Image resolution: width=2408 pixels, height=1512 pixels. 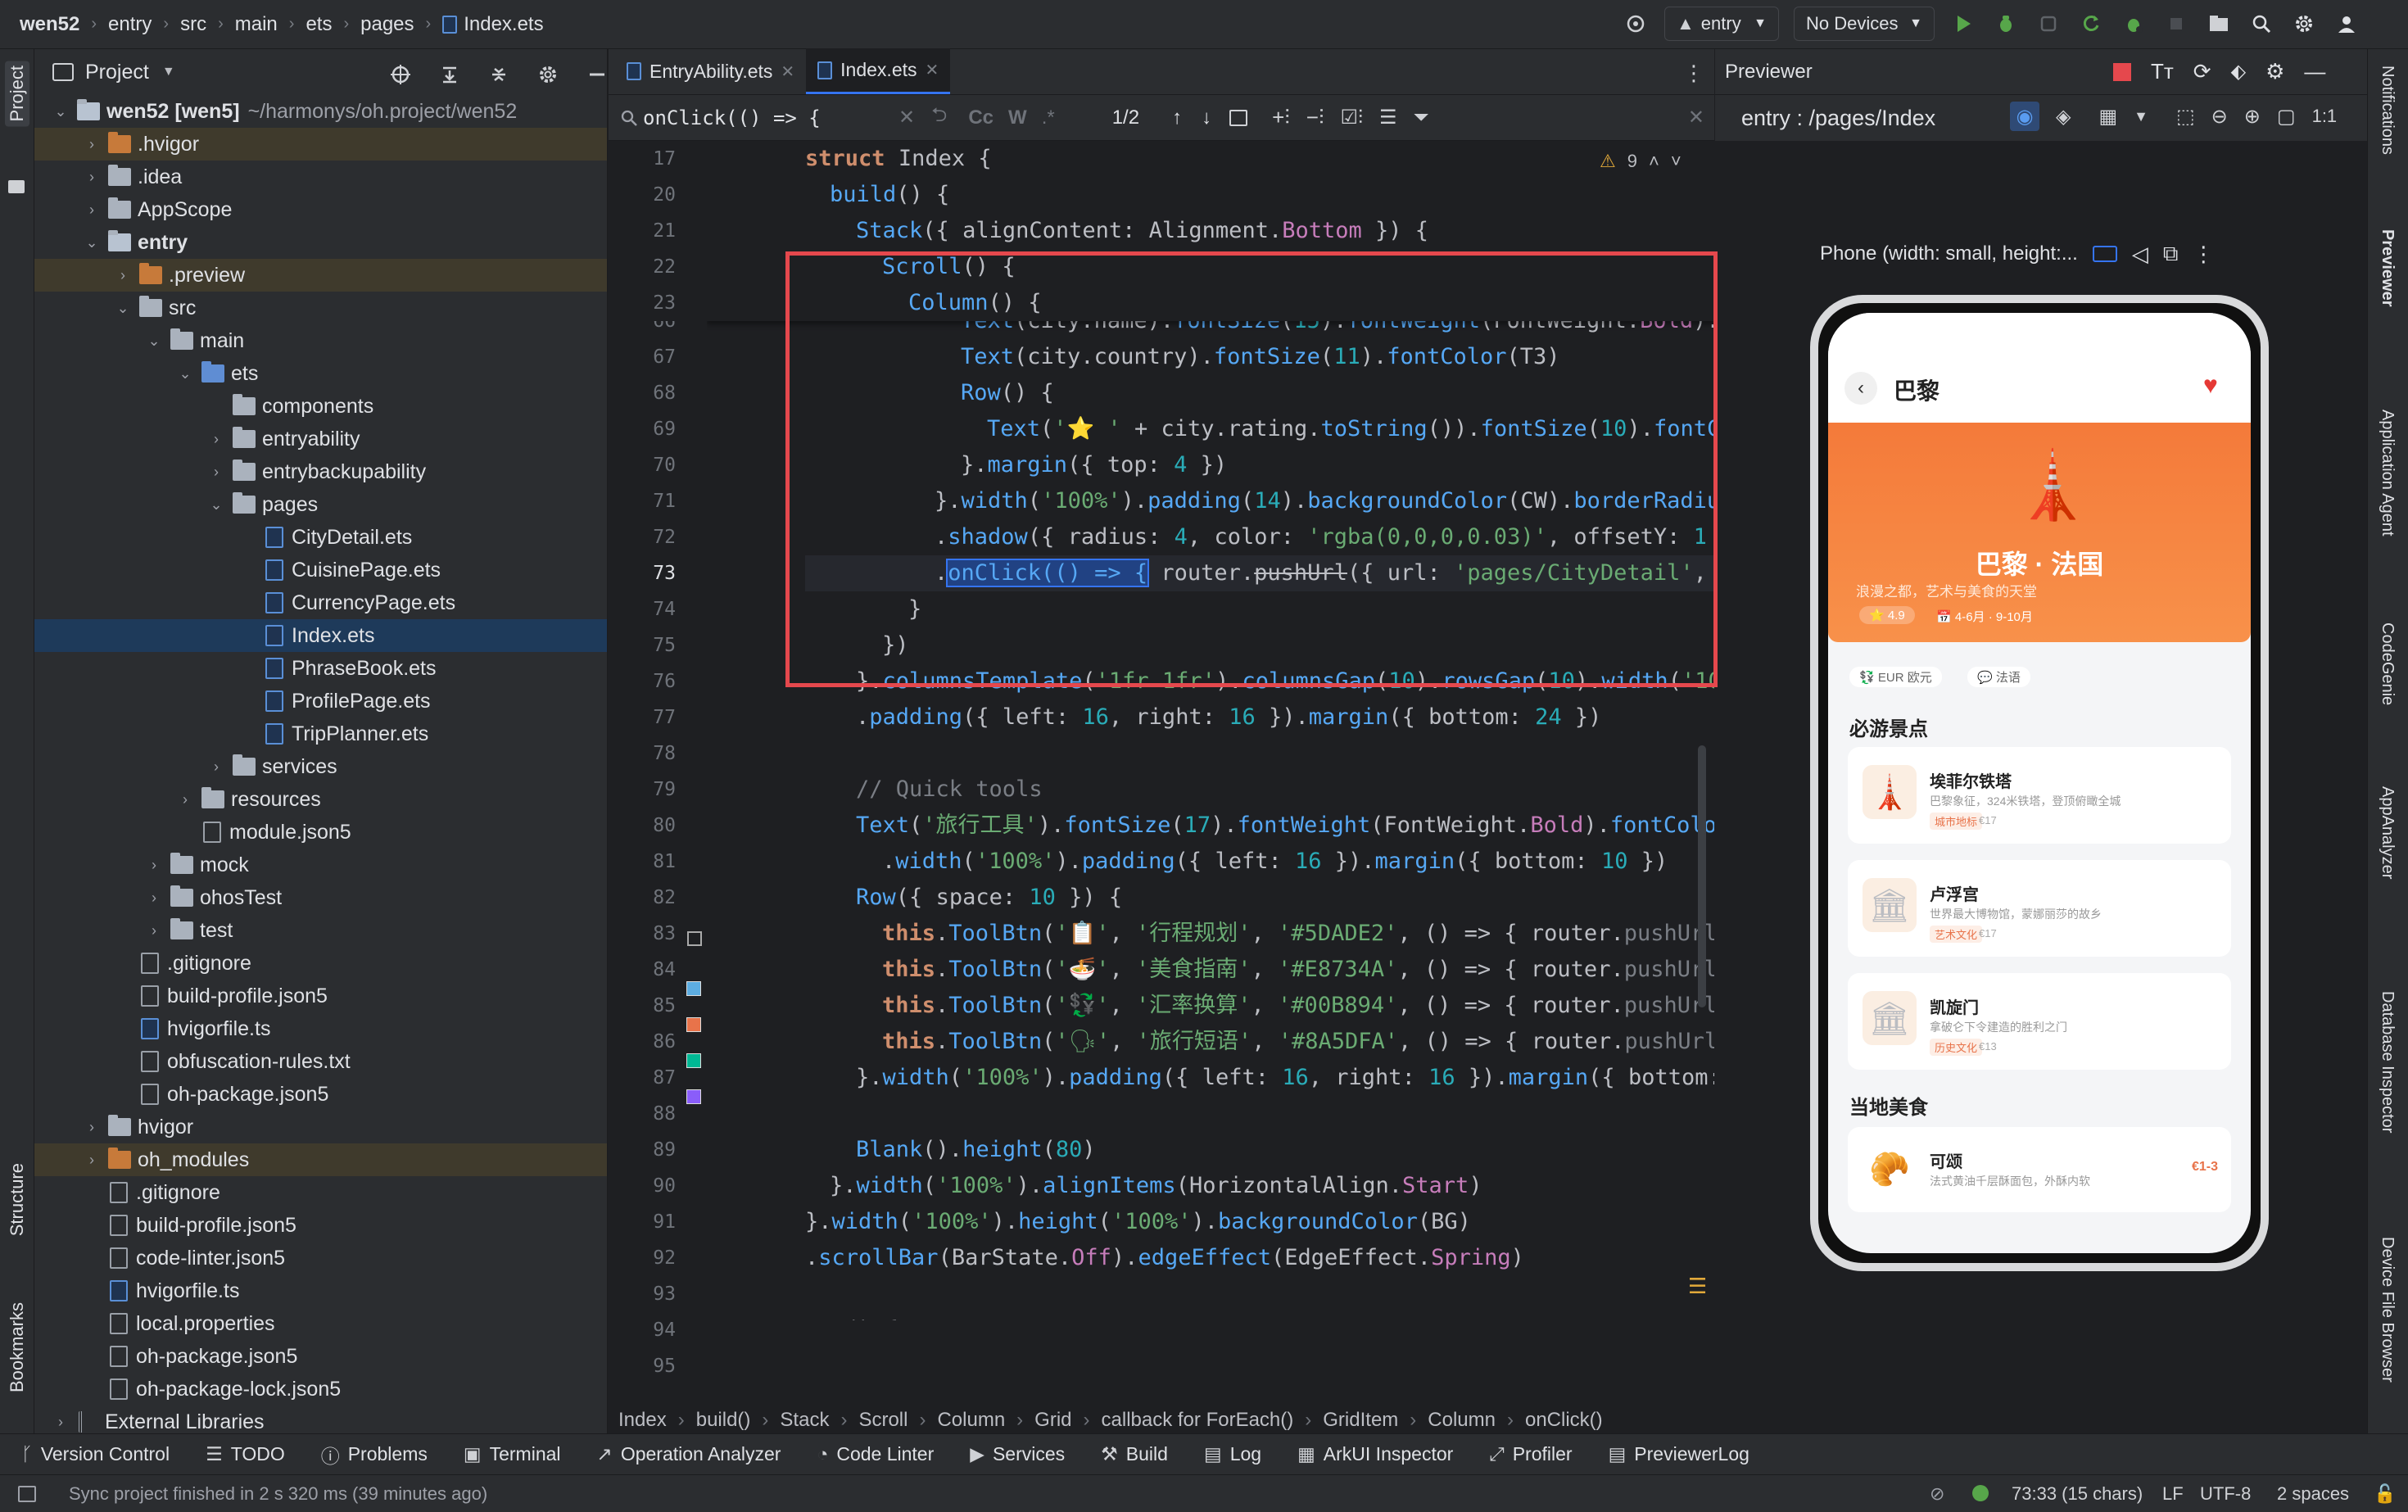 I want to click on tree-item: › .preview, so click(x=320, y=276).